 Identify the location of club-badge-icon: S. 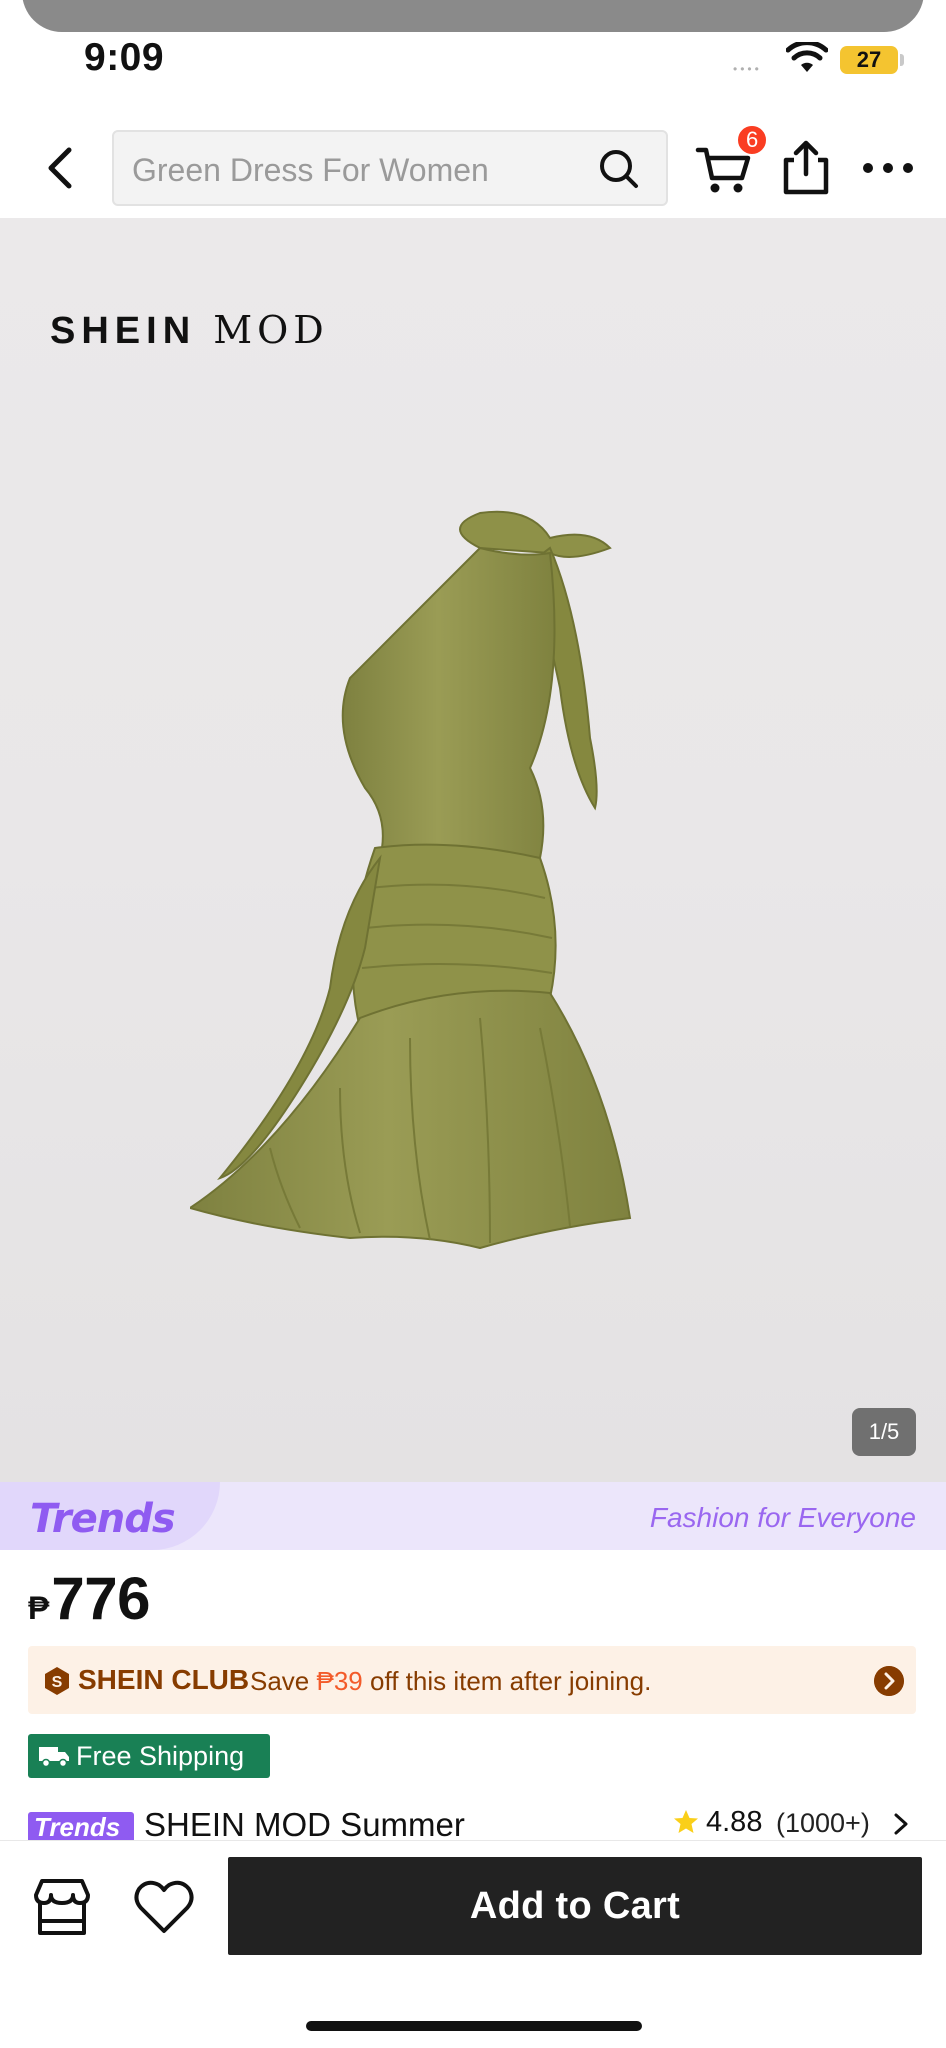
(57, 1681).